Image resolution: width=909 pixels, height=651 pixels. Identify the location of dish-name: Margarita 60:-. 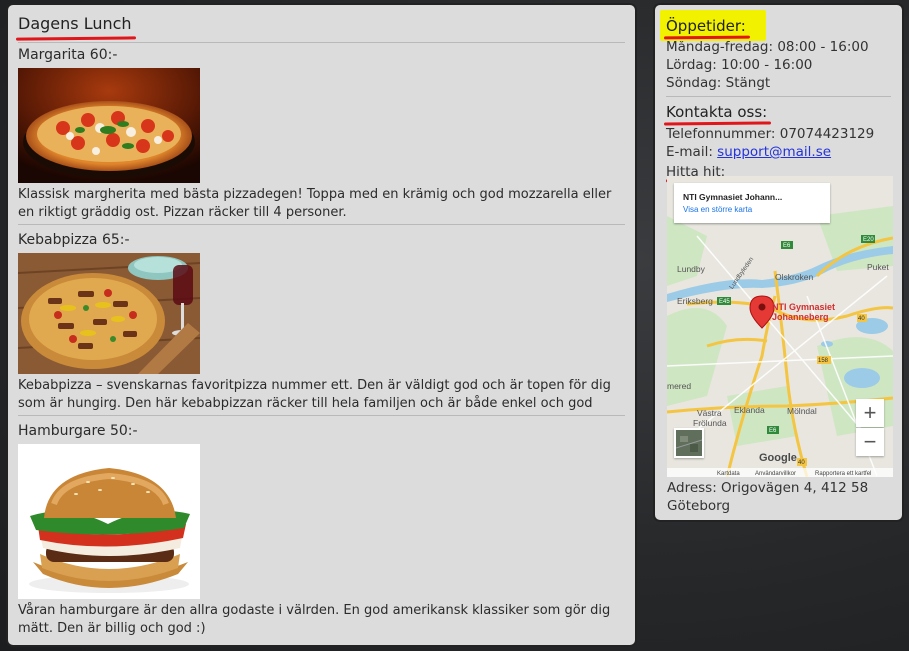
(68, 55).